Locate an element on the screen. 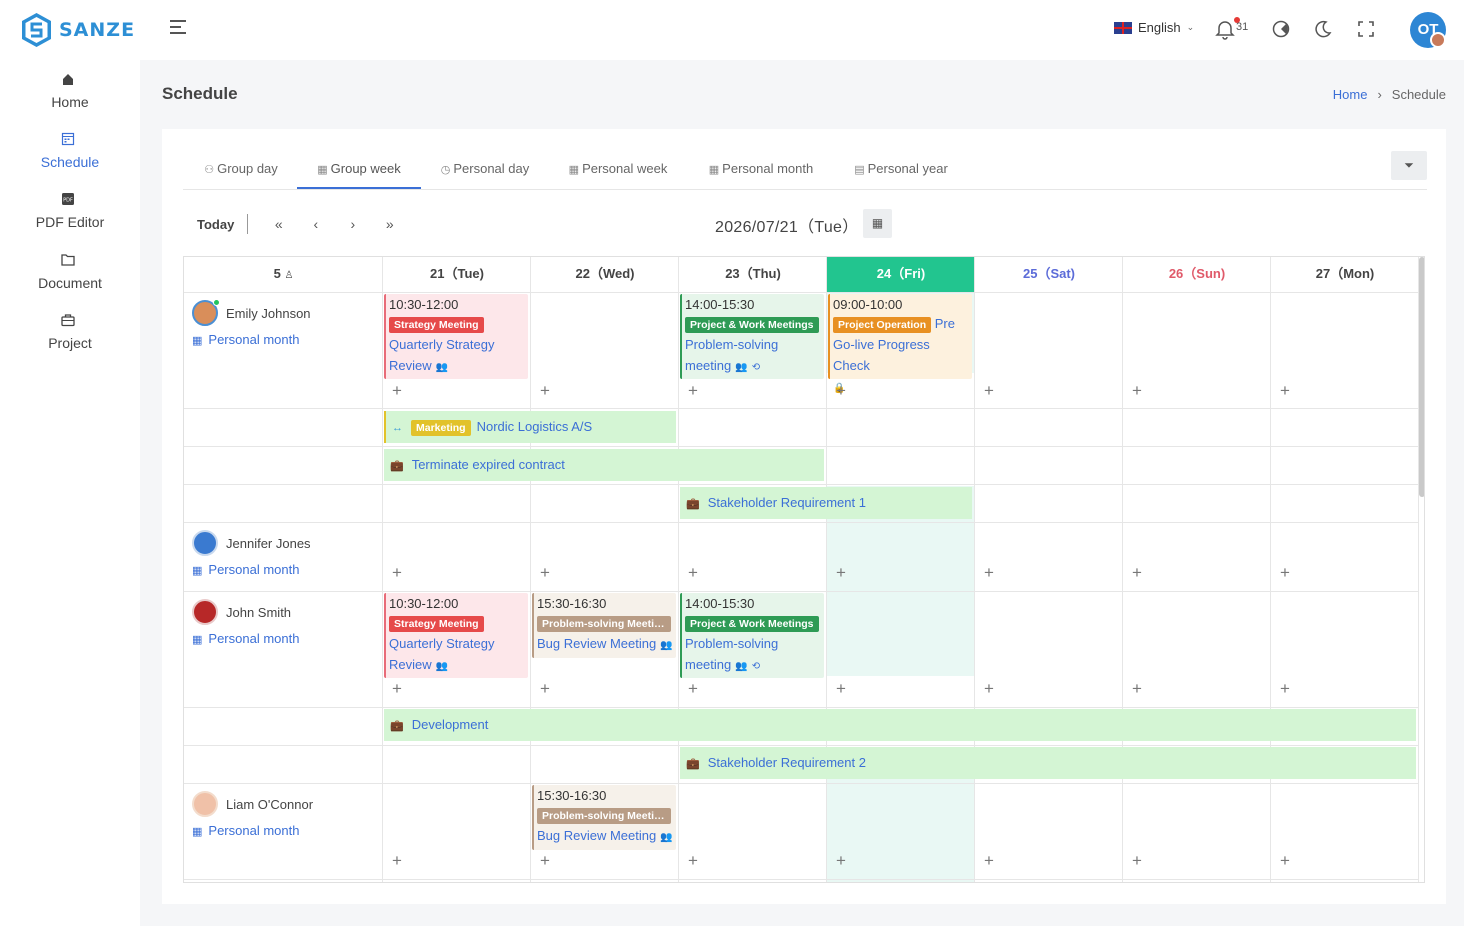  sidebar-item-label: Project is located at coordinates (70, 343).